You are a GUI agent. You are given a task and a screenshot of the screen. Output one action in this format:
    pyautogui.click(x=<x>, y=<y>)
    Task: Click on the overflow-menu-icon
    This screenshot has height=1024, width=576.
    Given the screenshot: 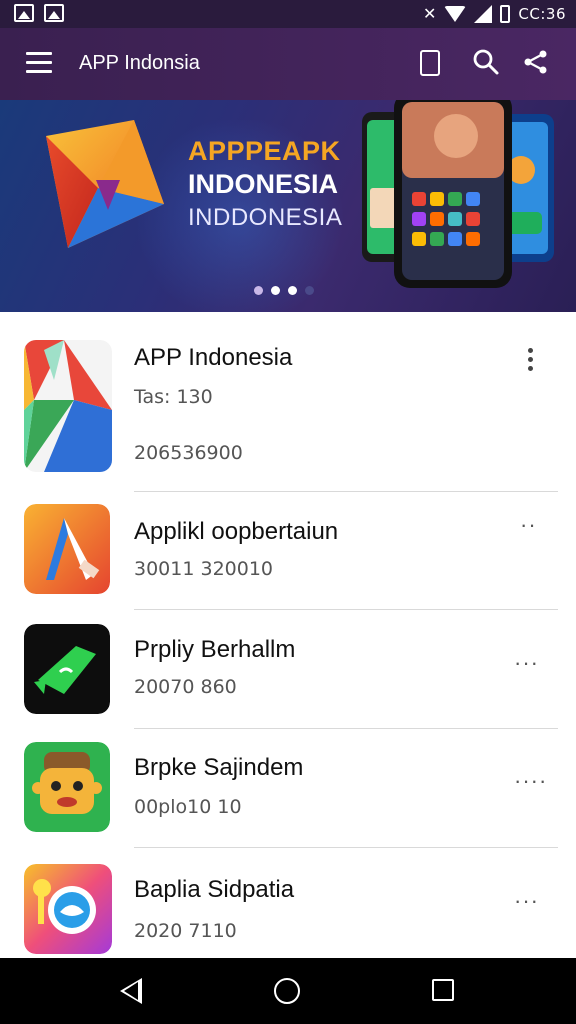 What is the action you would take?
    pyautogui.click(x=532, y=361)
    